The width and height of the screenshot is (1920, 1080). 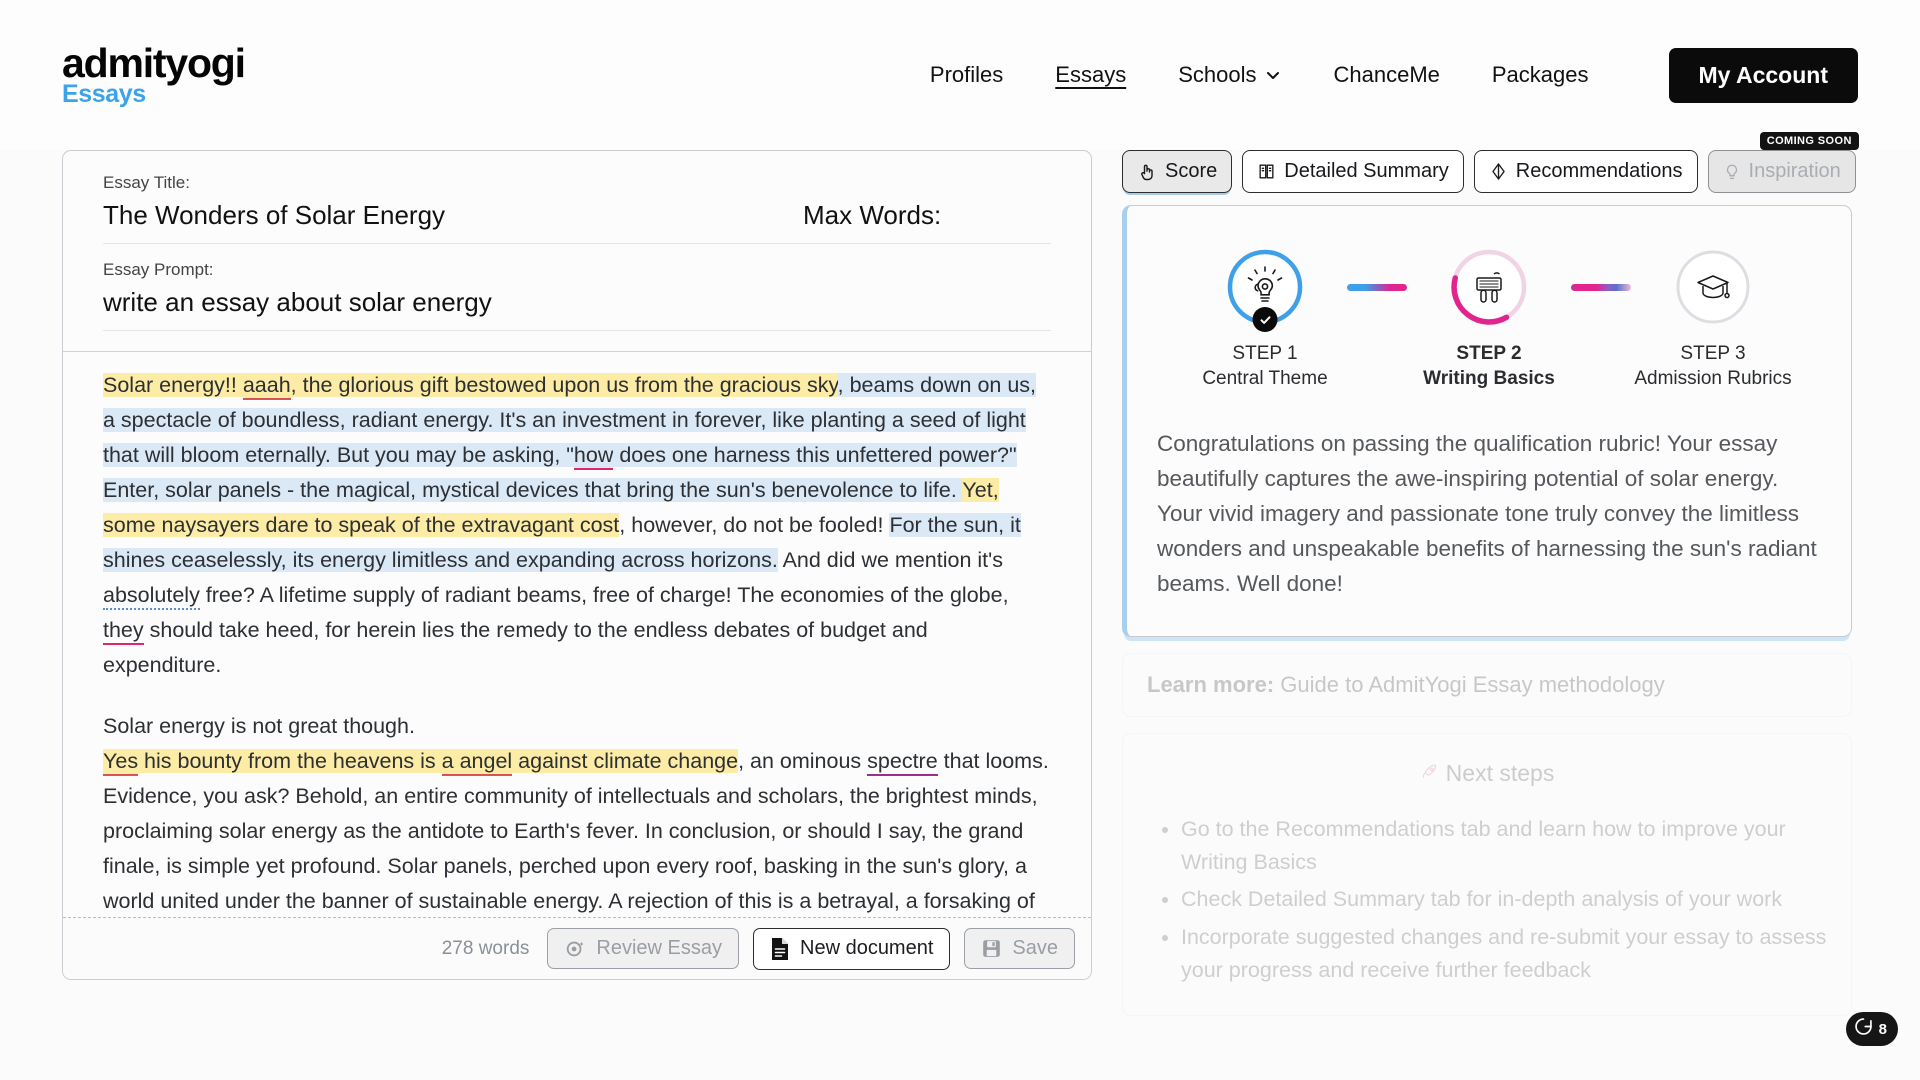 I want to click on chevron-down-icon, so click(x=1273, y=75).